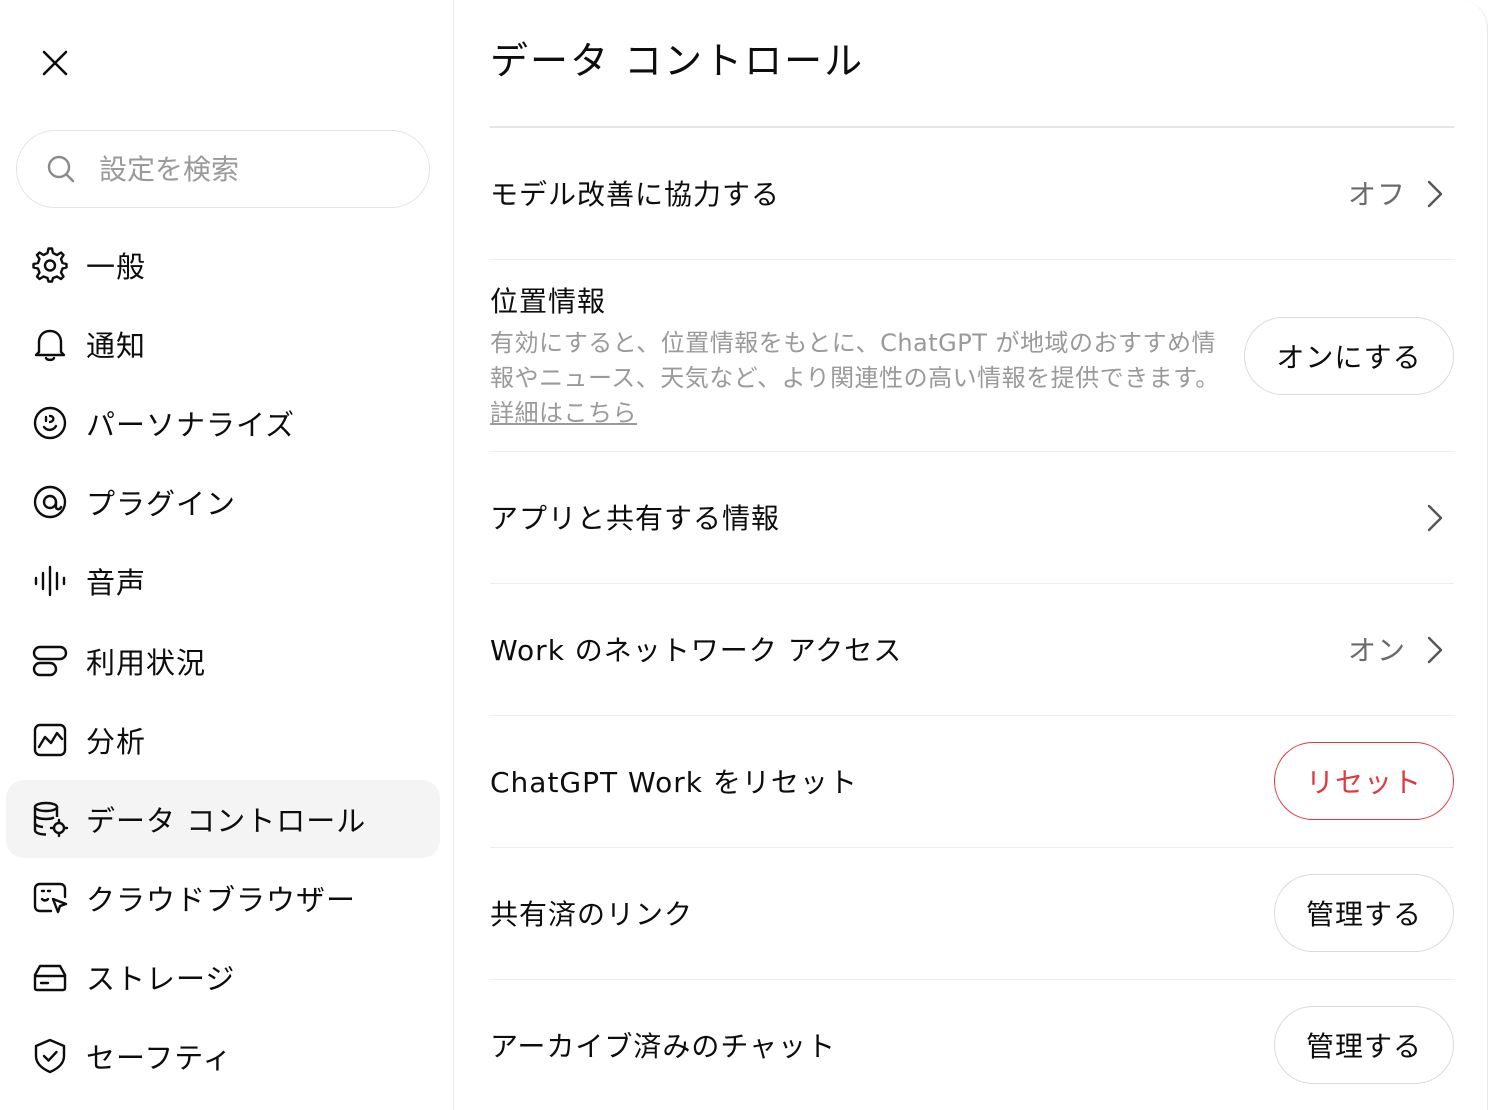  What do you see at coordinates (223, 265) in the screenshot?
I see `sidebar-item-general: 一般` at bounding box center [223, 265].